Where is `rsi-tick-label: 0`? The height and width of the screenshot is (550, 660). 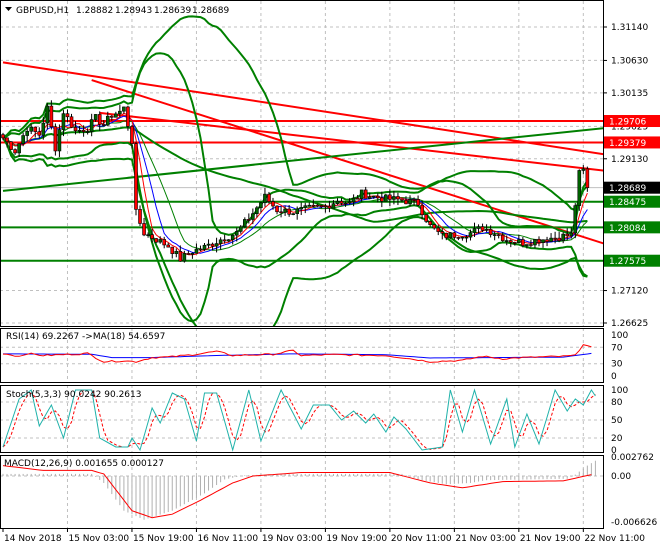 rsi-tick-label: 0 is located at coordinates (614, 377).